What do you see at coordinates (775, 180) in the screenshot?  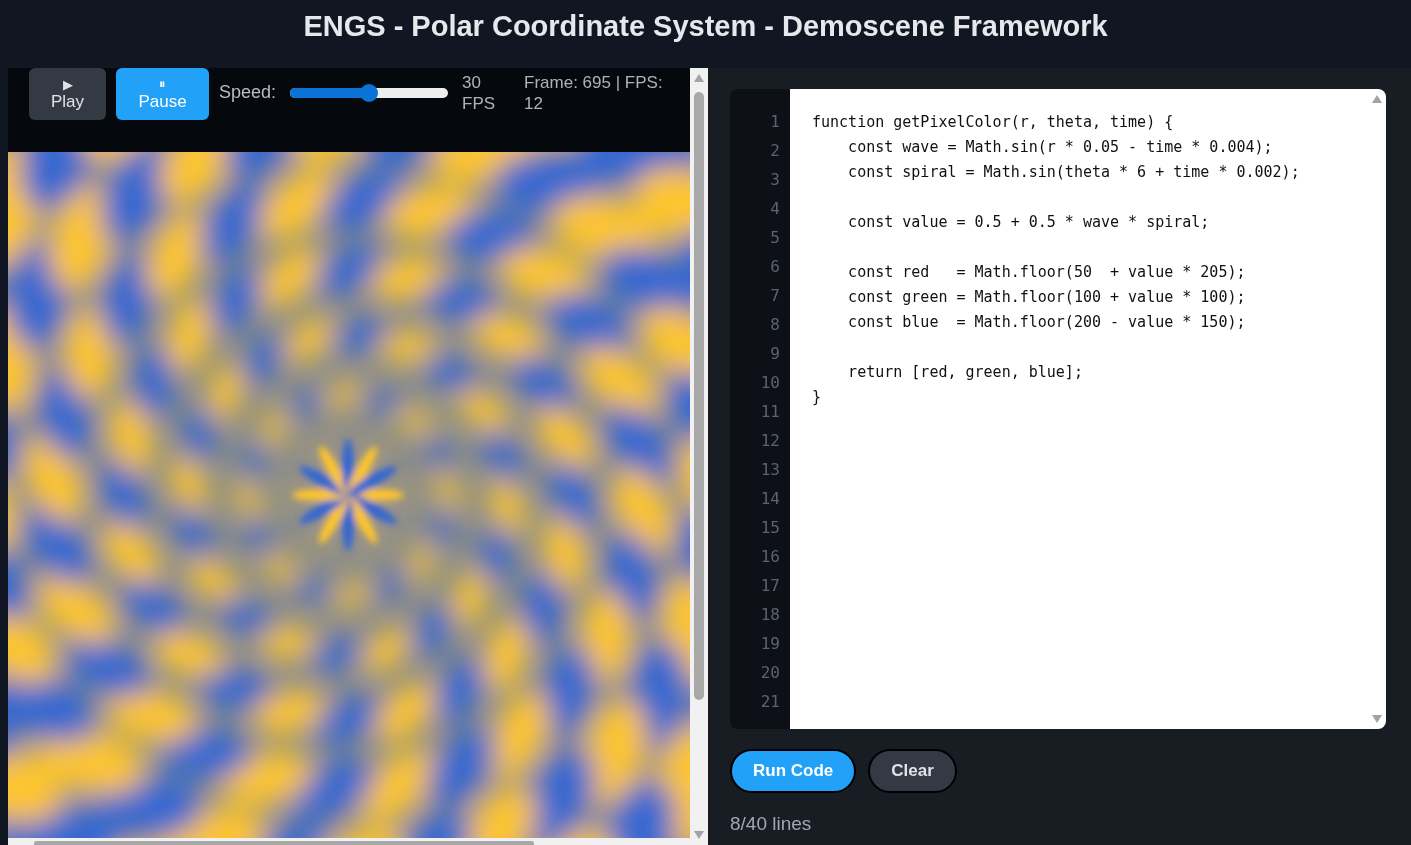 I see `line-number: 3` at bounding box center [775, 180].